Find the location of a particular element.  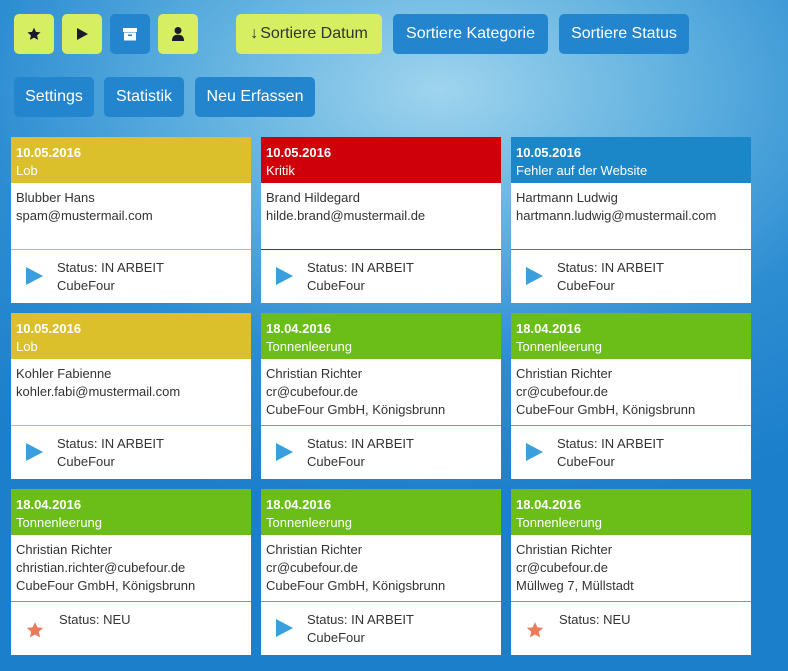

archive-icon is located at coordinates (130, 34).